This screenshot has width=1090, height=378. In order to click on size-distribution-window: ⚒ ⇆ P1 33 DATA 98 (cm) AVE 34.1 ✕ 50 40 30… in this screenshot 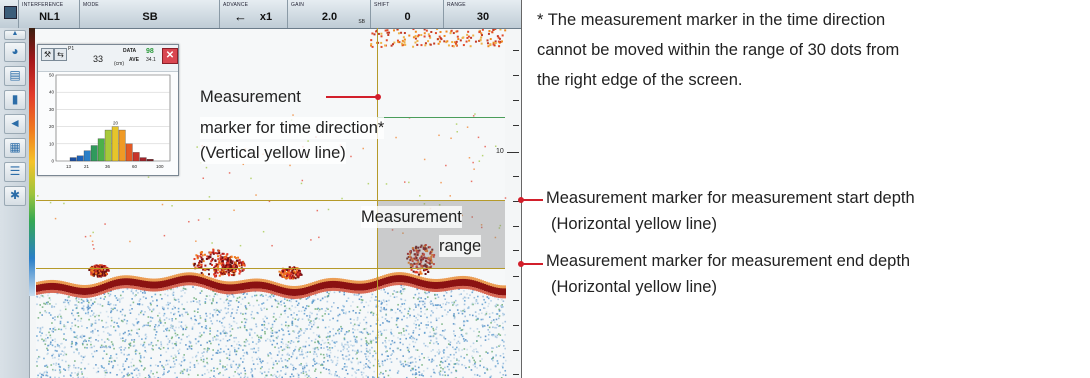, I will do `click(108, 110)`.